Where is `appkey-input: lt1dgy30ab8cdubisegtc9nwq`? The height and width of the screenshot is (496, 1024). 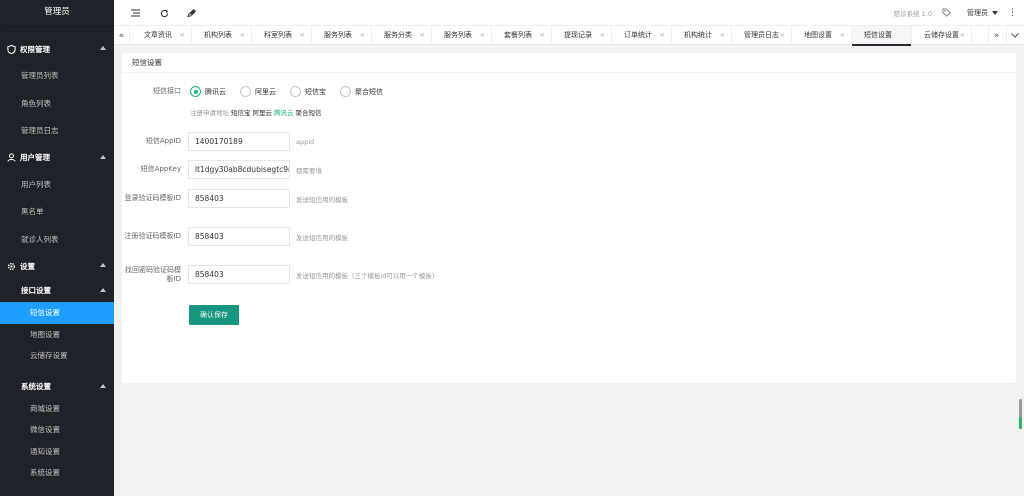 appkey-input: lt1dgy30ab8cdubisegtc9nwq is located at coordinates (239, 169).